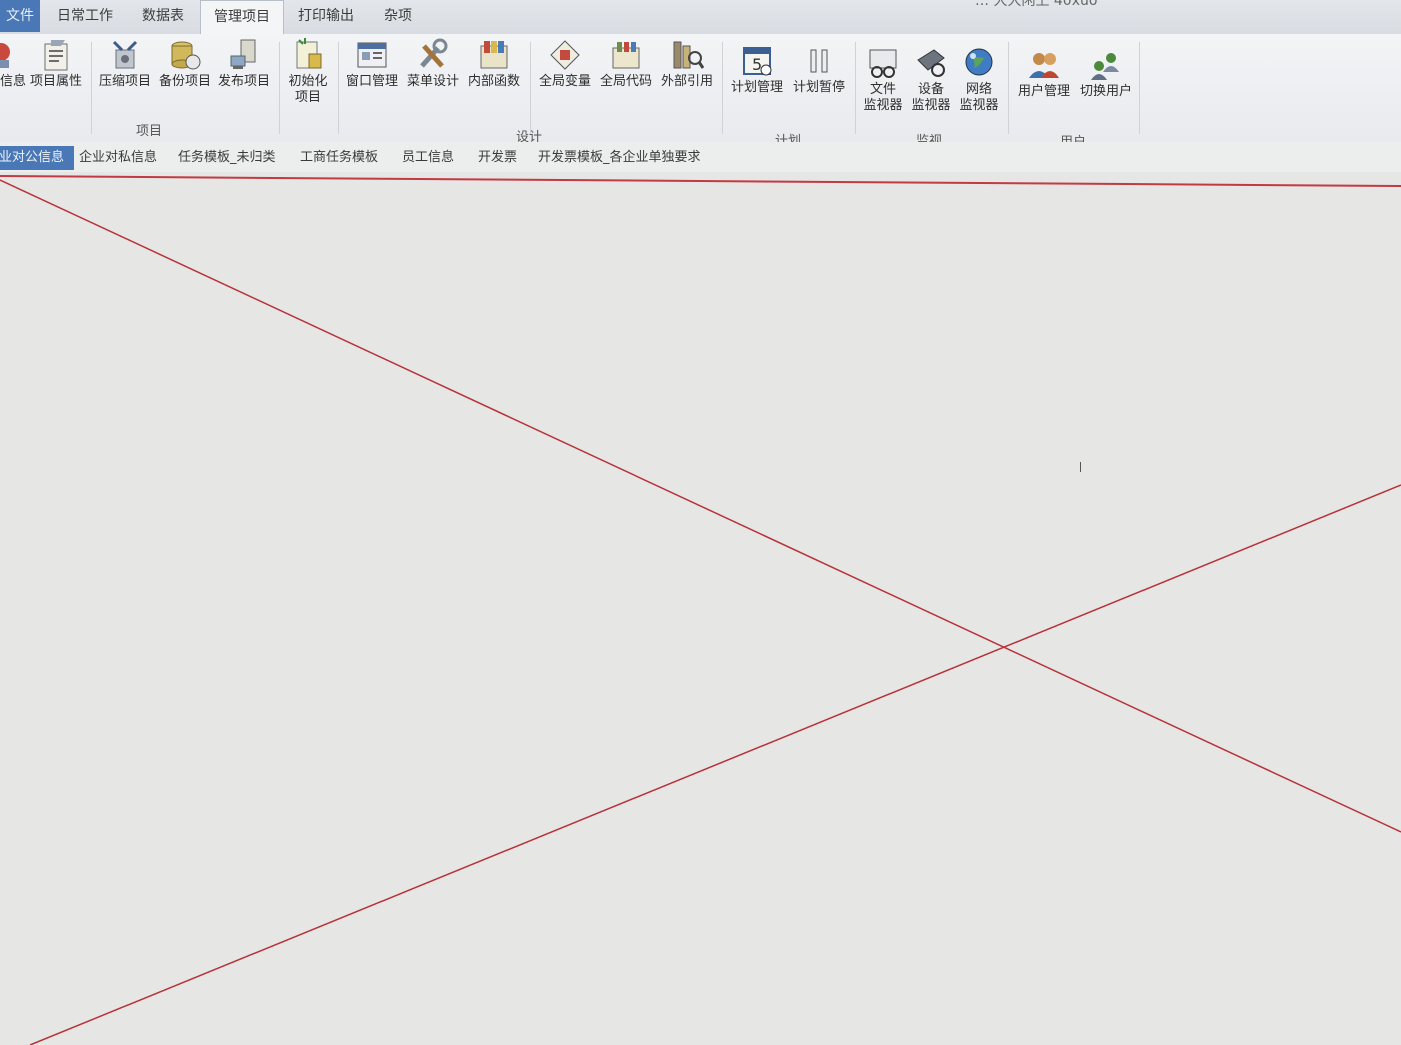 The image size is (1401, 1045). What do you see at coordinates (243, 54) in the screenshot?
I see `publish-icon` at bounding box center [243, 54].